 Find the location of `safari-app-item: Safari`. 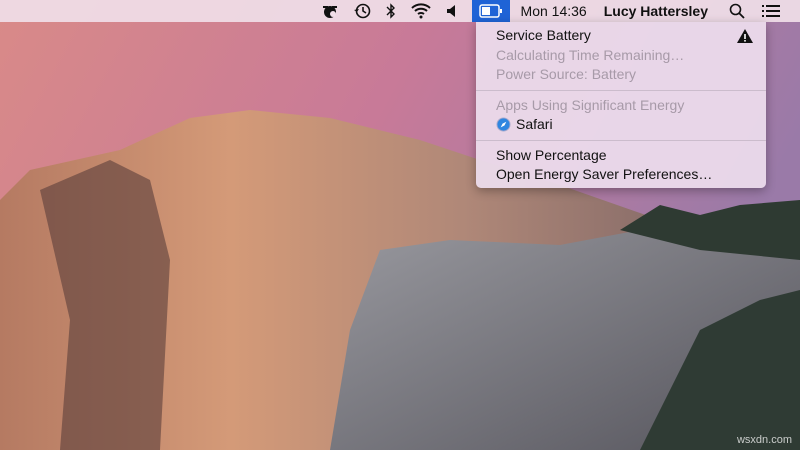

safari-app-item: Safari is located at coordinates (621, 125).